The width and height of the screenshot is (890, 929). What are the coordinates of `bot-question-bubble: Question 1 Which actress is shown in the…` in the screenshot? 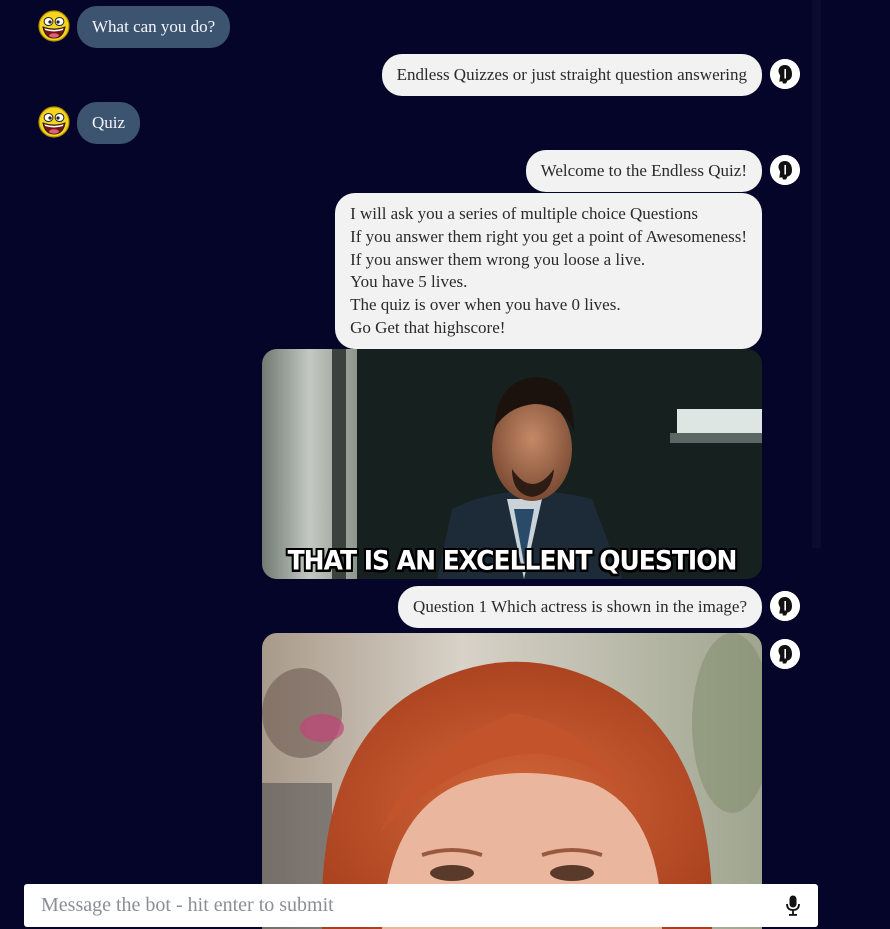 It's located at (580, 607).